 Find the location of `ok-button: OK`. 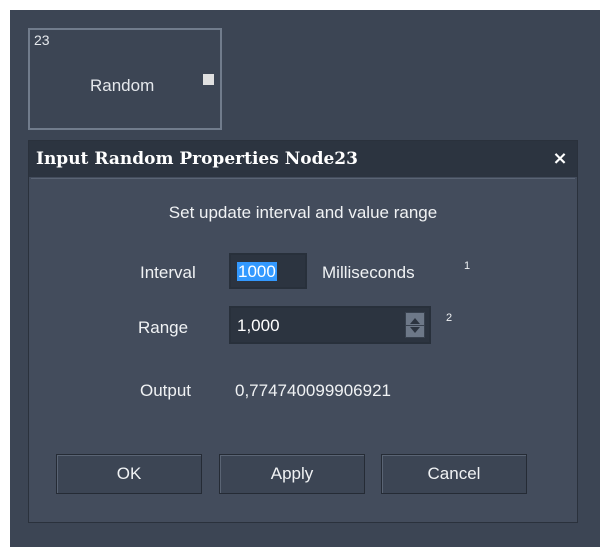

ok-button: OK is located at coordinates (129, 474).